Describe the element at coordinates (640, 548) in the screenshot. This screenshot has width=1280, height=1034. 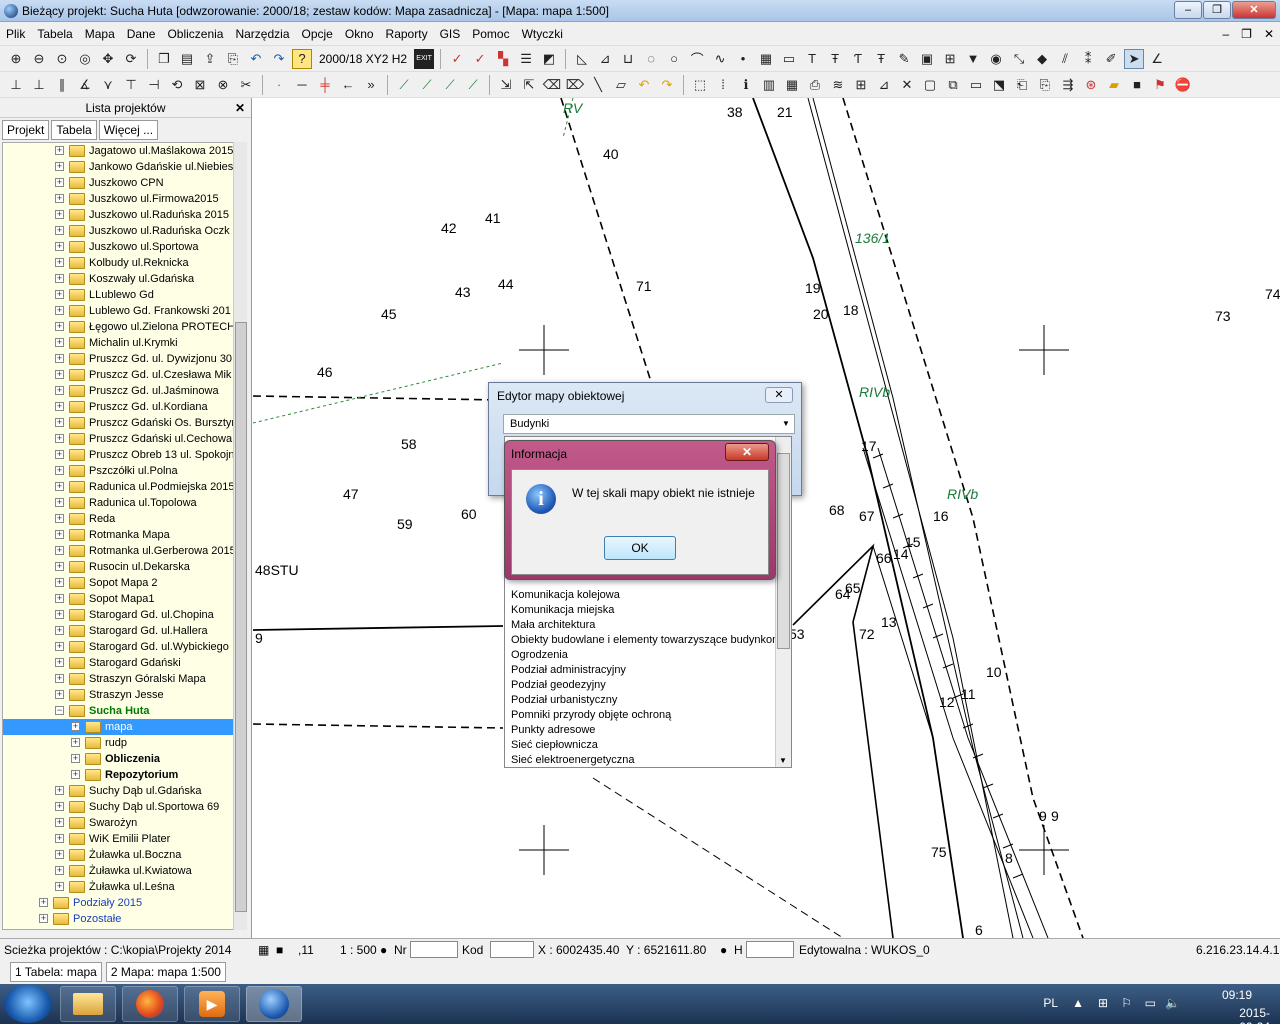
I see `ok-button: OK` at that location.